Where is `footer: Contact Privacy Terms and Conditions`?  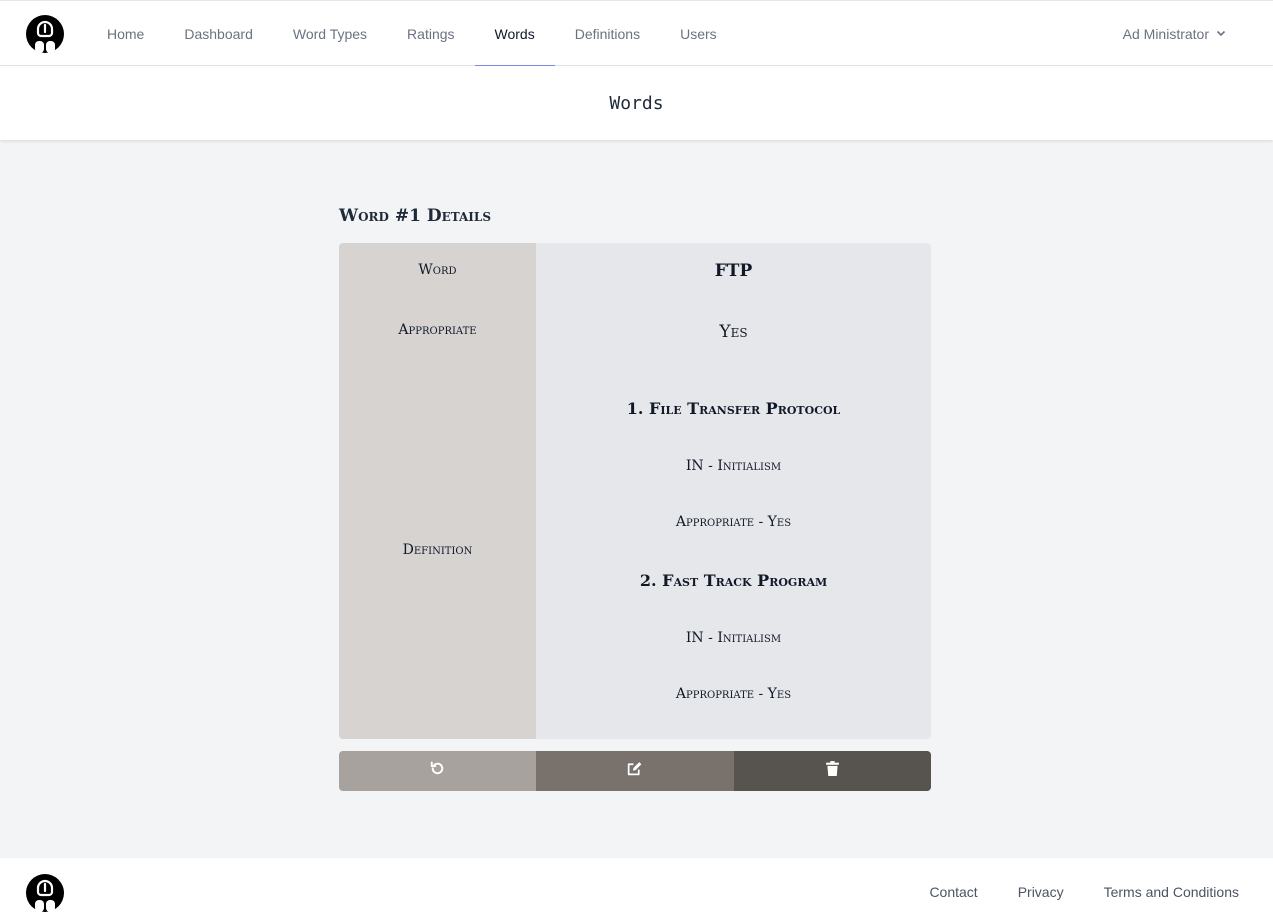
footer: Contact Privacy Terms and Conditions is located at coordinates (636, 889).